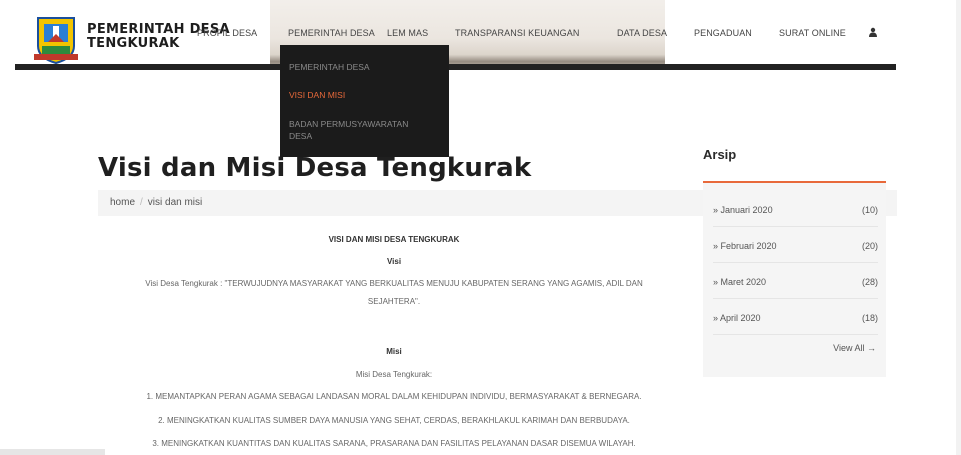 This screenshot has height=455, width=961. I want to click on content-heading: VISI DAN MISI DESA TENGKURAK, so click(394, 239).